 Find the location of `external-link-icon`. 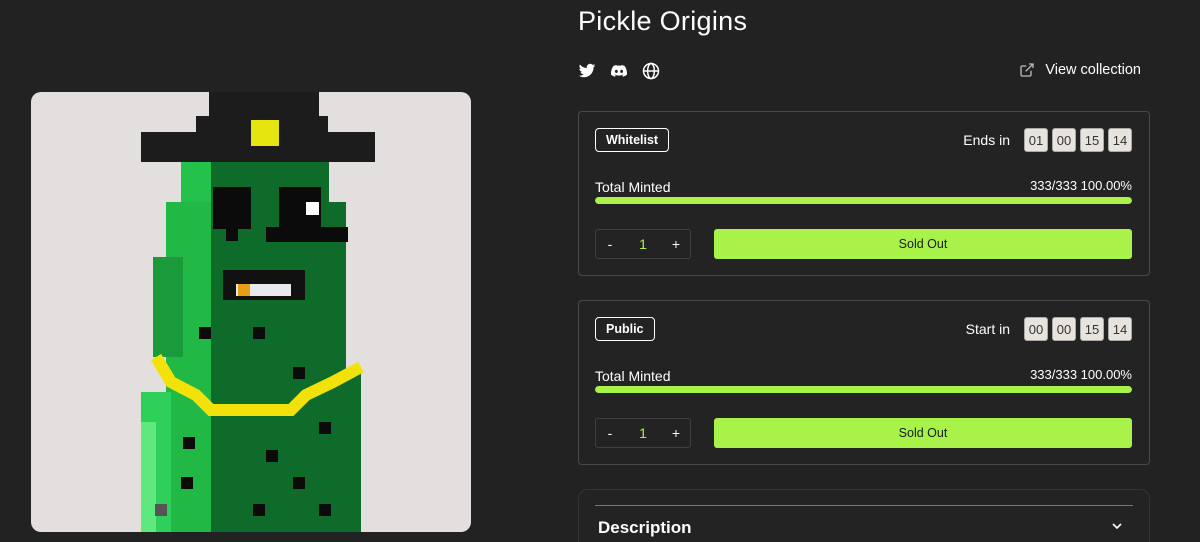

external-link-icon is located at coordinates (1027, 70).